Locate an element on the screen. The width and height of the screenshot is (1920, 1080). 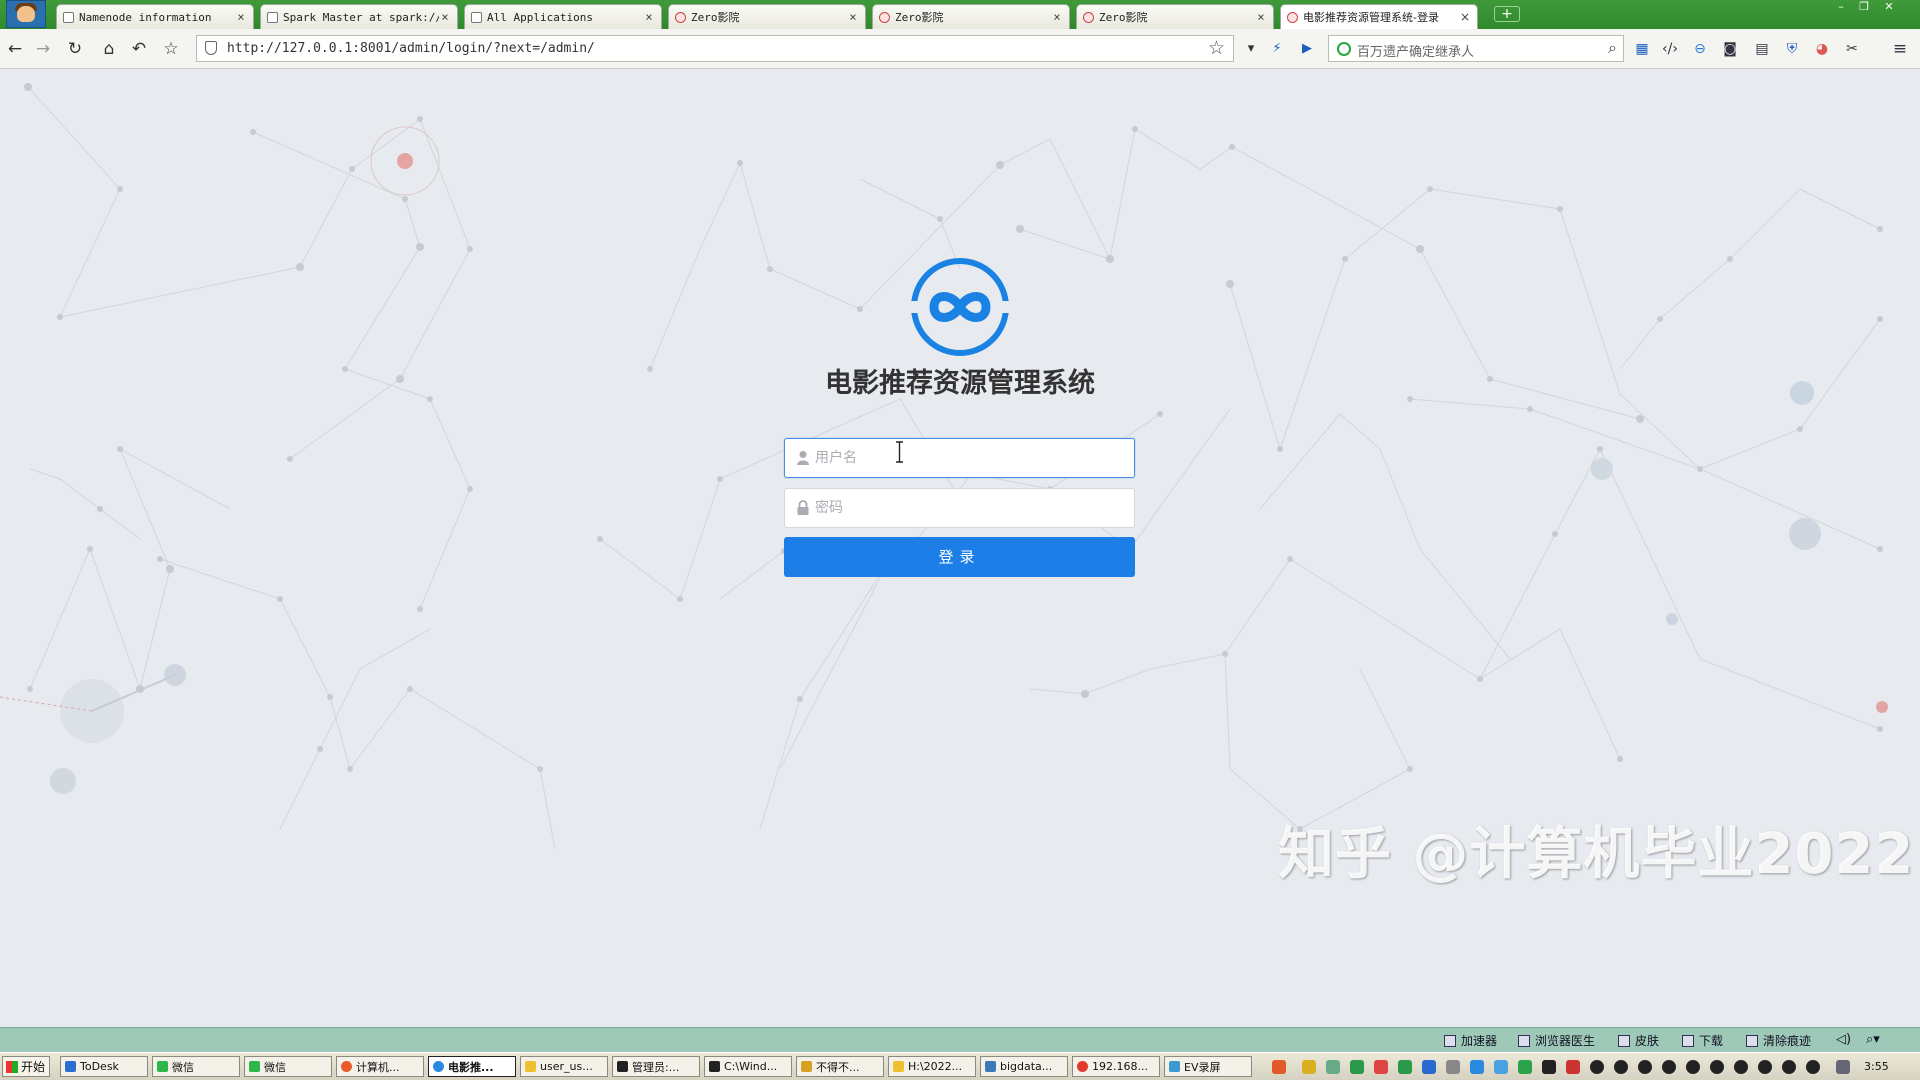
taskbar-clock: 3:55 is located at coordinates (1876, 1066).